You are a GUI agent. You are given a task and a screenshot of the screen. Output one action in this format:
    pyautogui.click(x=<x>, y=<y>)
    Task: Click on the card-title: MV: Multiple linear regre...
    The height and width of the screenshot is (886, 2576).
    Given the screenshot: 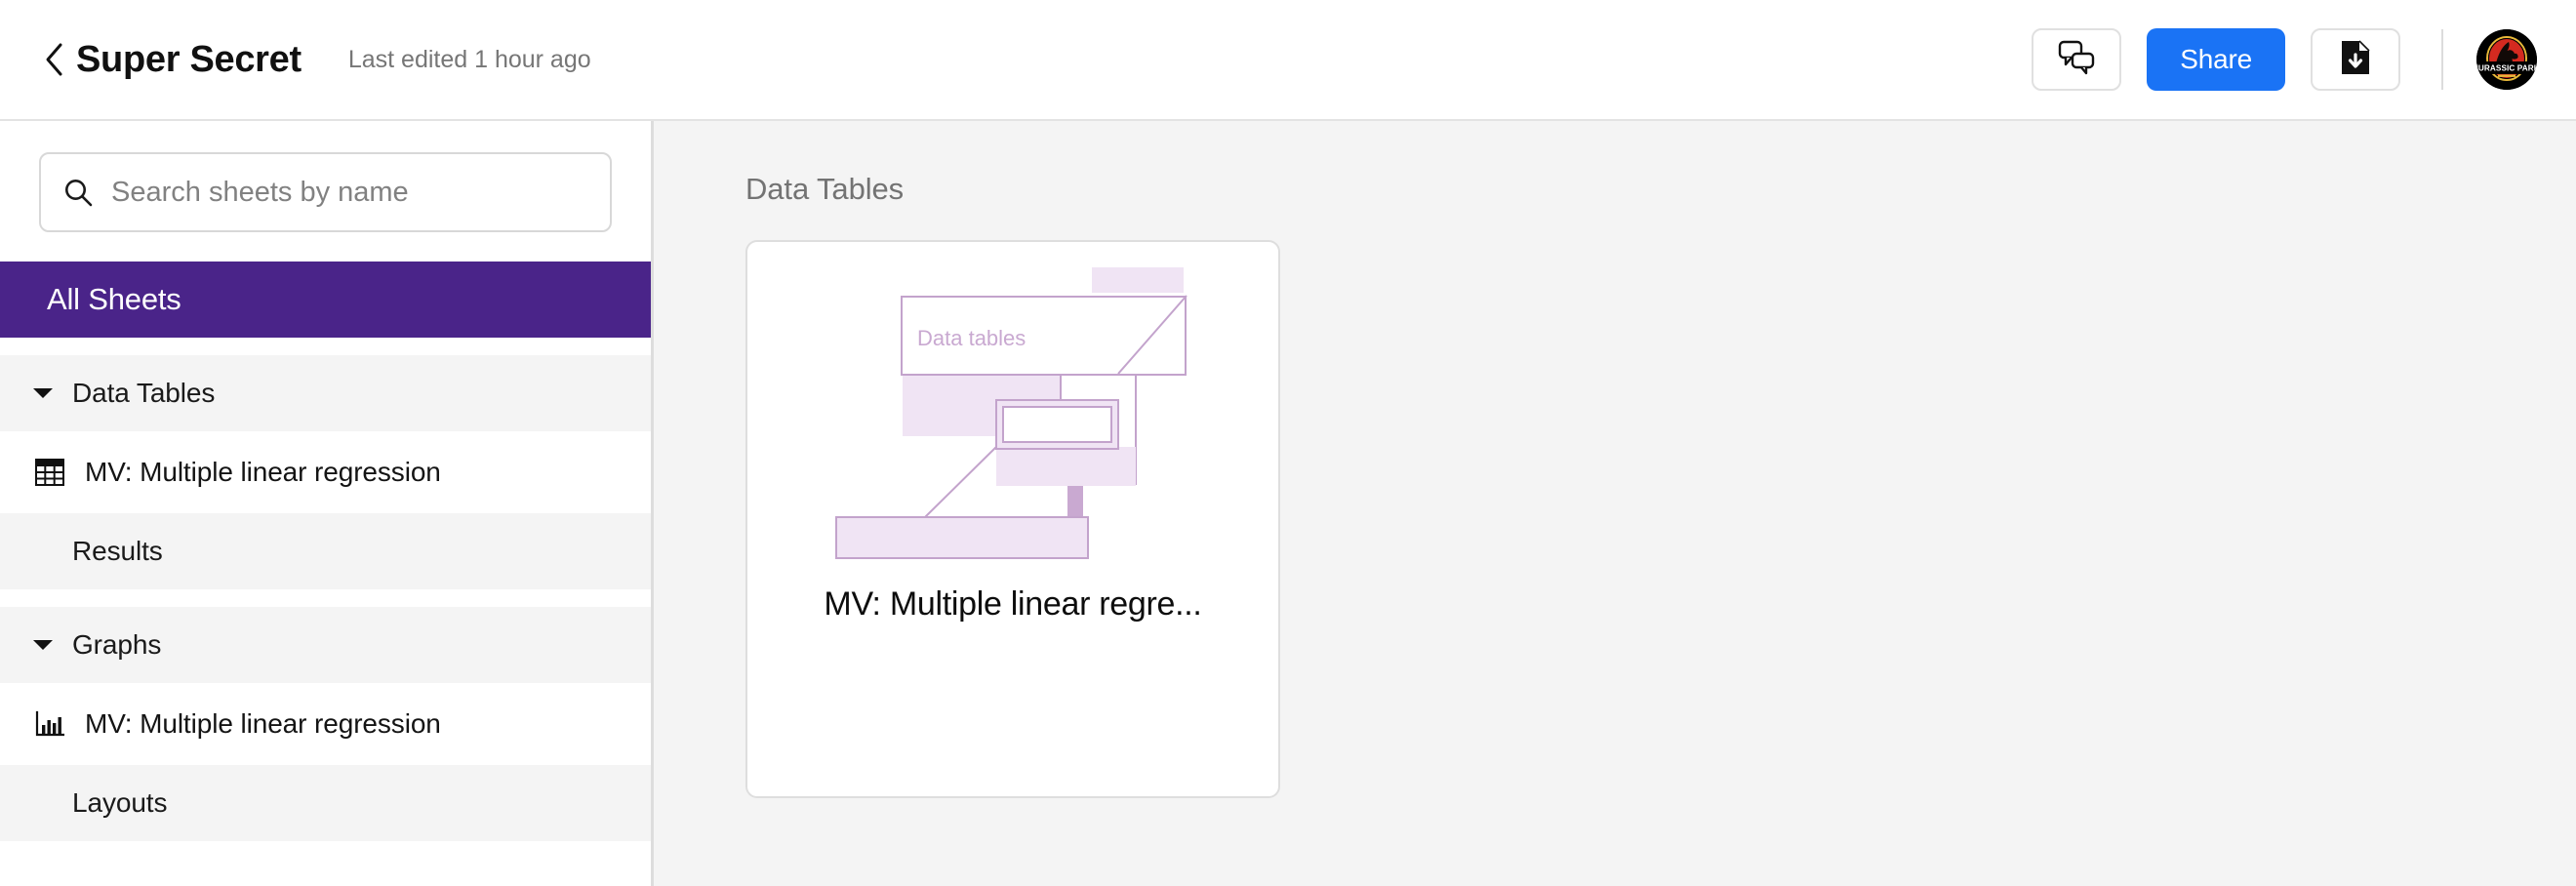 What is the action you would take?
    pyautogui.click(x=1013, y=604)
    